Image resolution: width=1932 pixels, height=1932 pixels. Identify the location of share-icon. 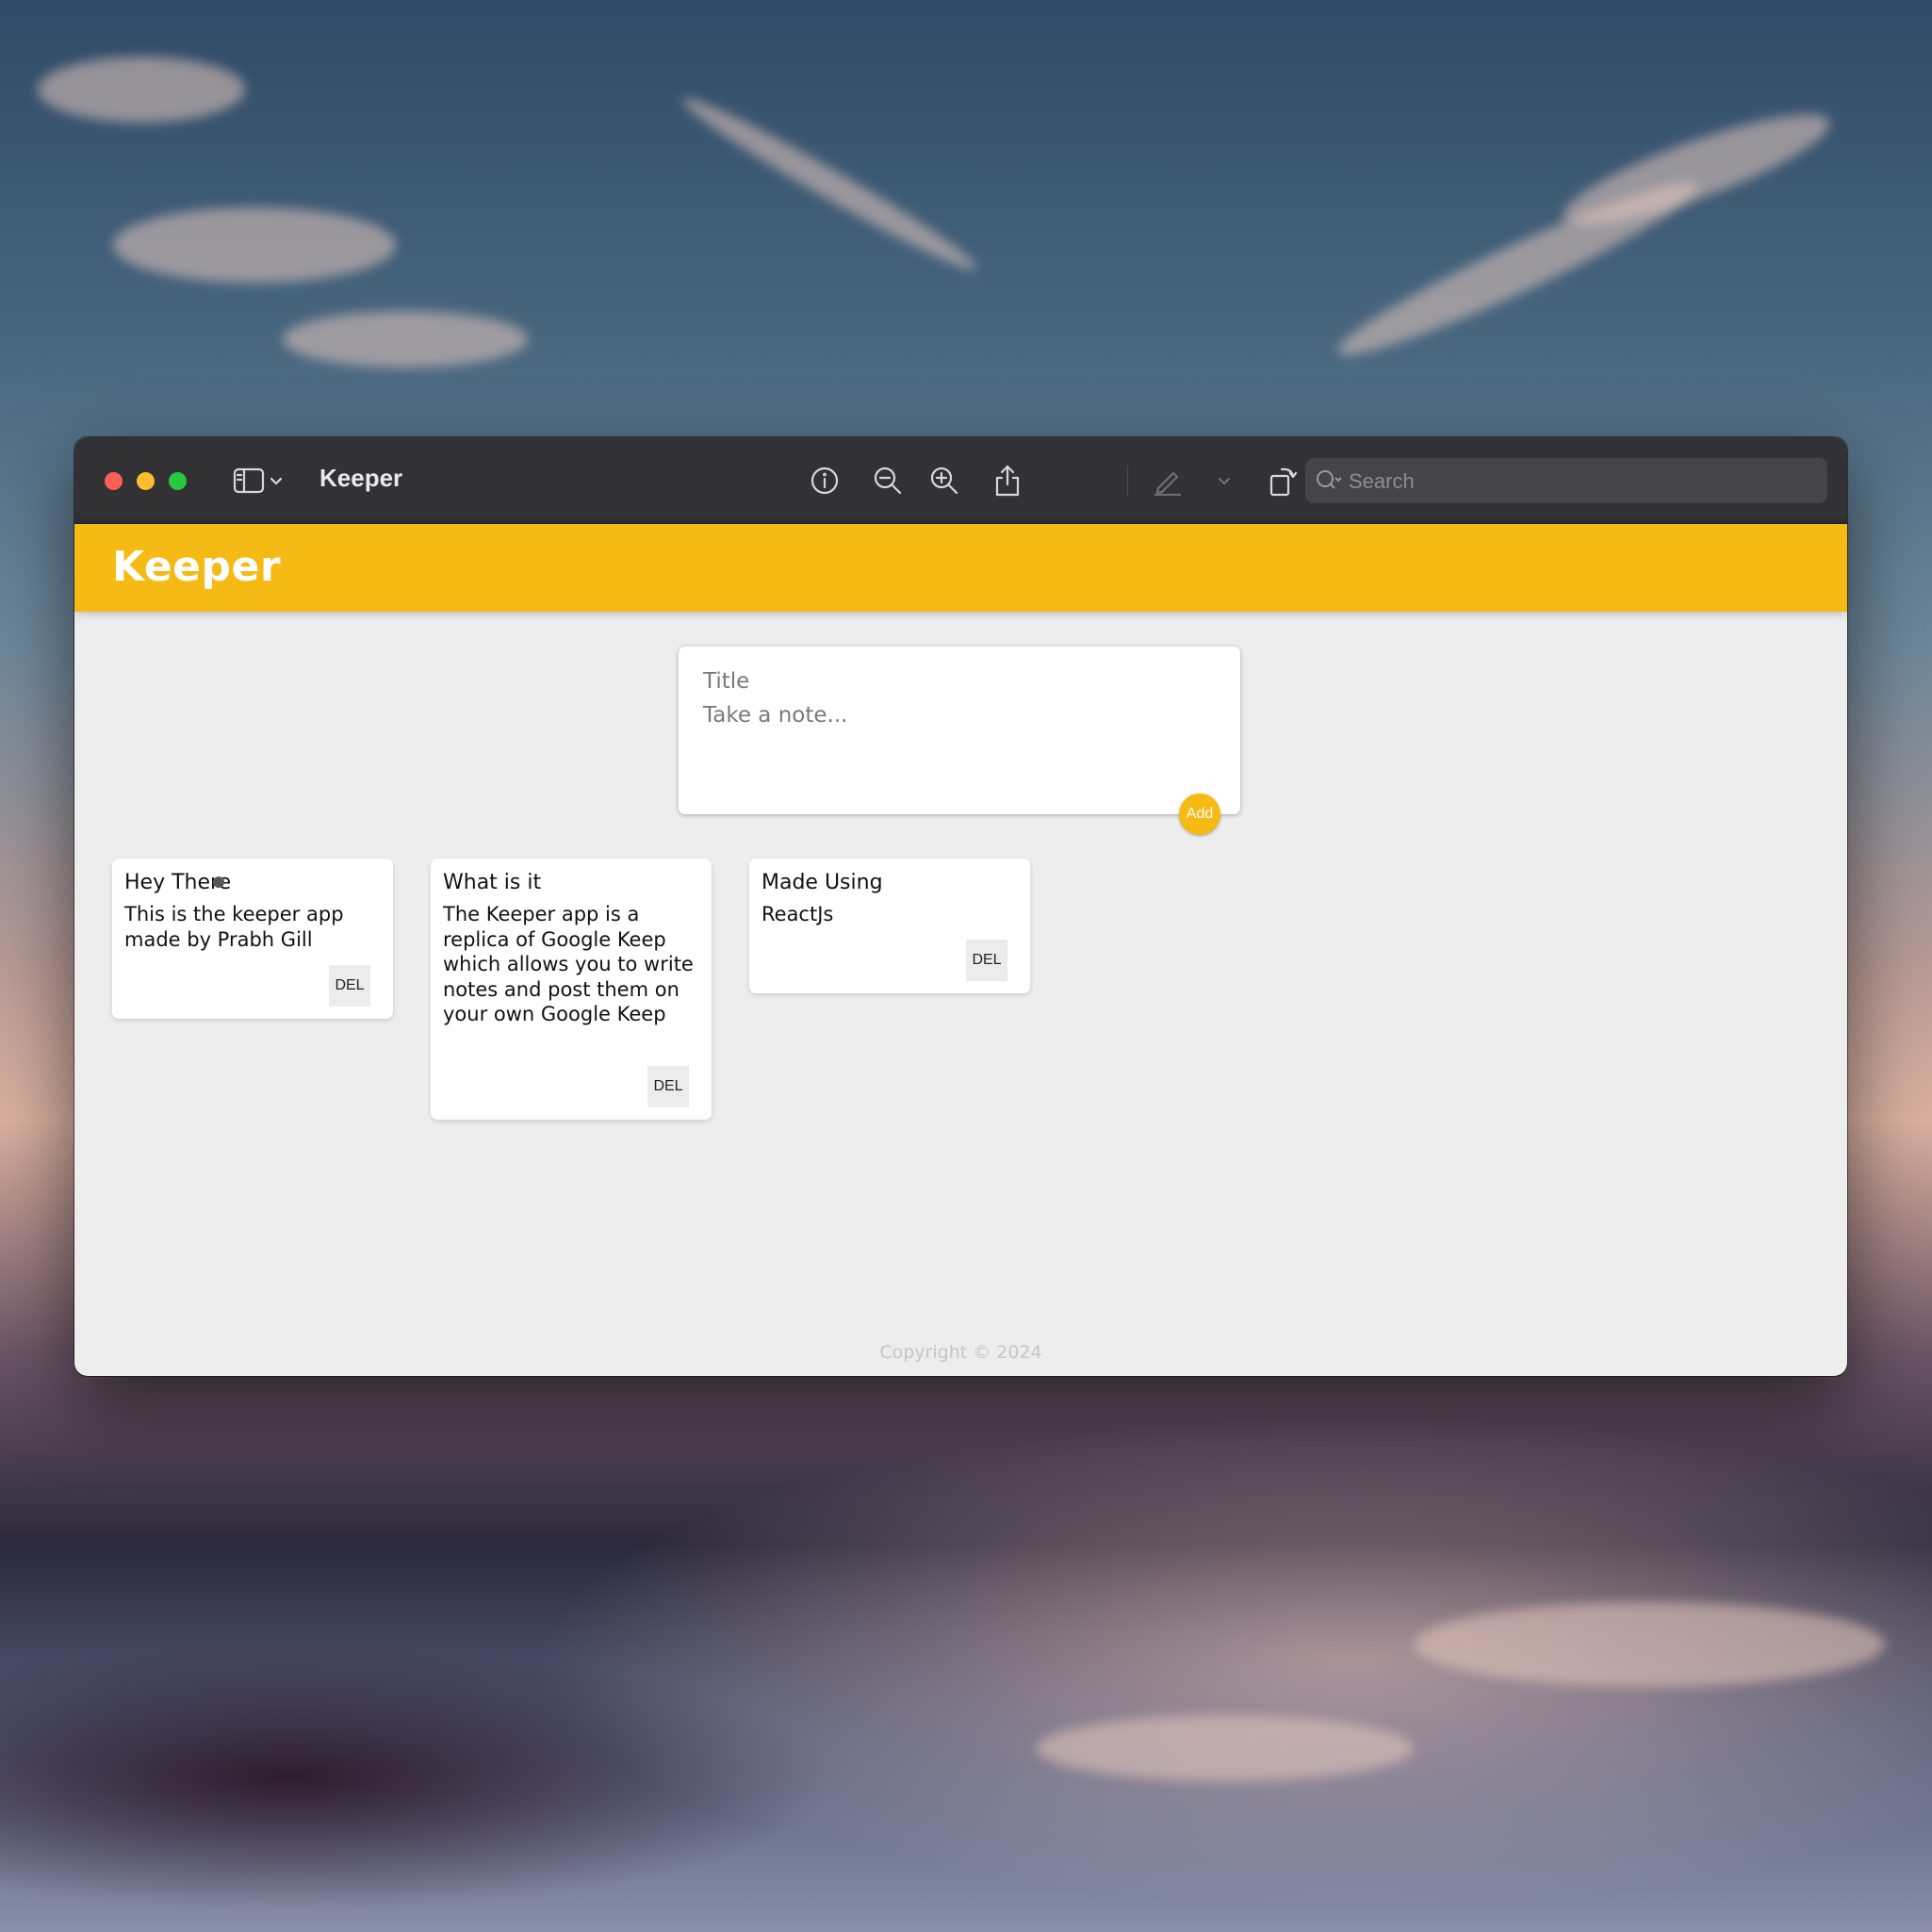
(1007, 480).